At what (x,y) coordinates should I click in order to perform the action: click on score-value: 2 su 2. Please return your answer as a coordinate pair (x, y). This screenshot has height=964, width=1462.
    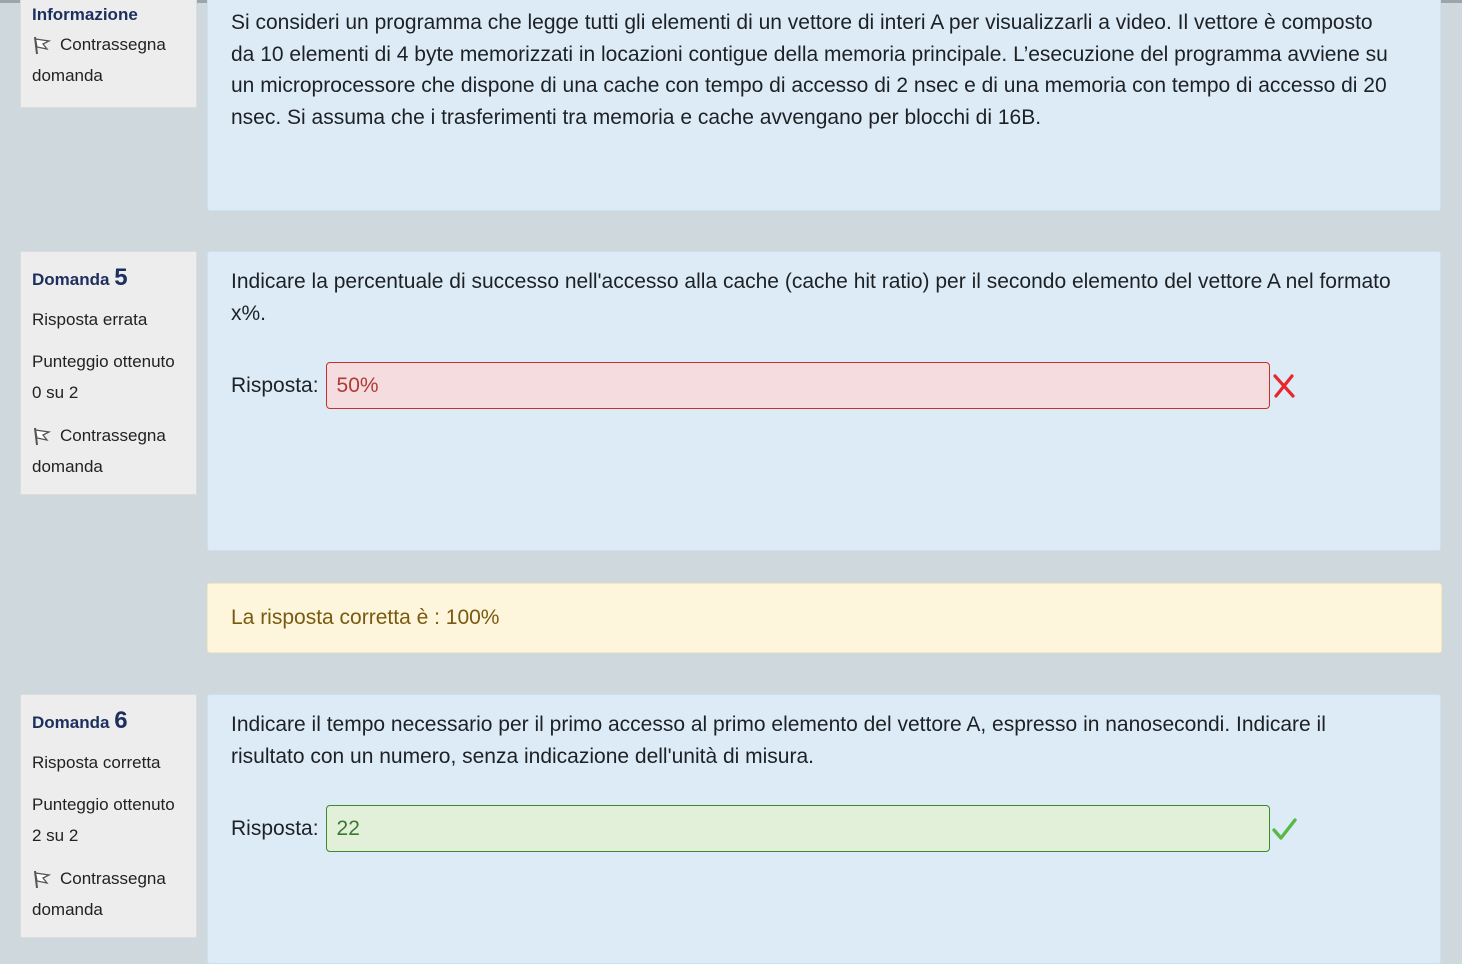
    Looking at the image, I should click on (55, 835).